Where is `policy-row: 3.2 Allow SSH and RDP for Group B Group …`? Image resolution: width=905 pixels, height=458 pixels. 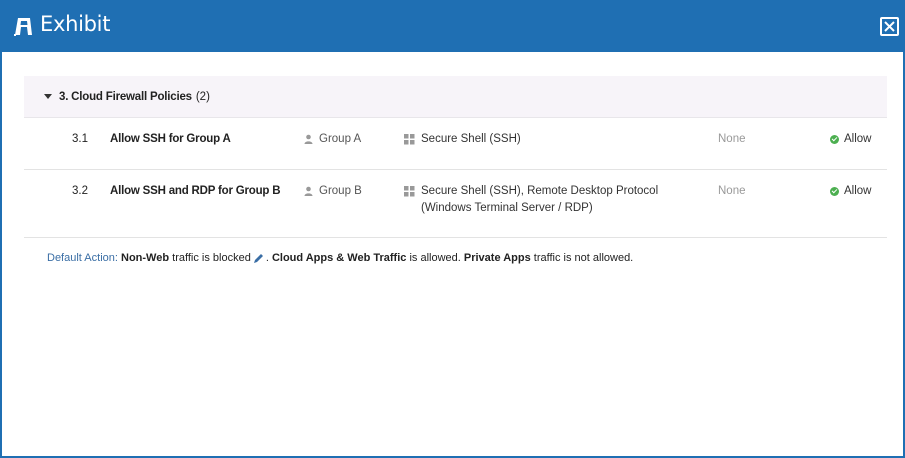
policy-row: 3.2 Allow SSH and RDP for Group B Group … is located at coordinates (455, 204).